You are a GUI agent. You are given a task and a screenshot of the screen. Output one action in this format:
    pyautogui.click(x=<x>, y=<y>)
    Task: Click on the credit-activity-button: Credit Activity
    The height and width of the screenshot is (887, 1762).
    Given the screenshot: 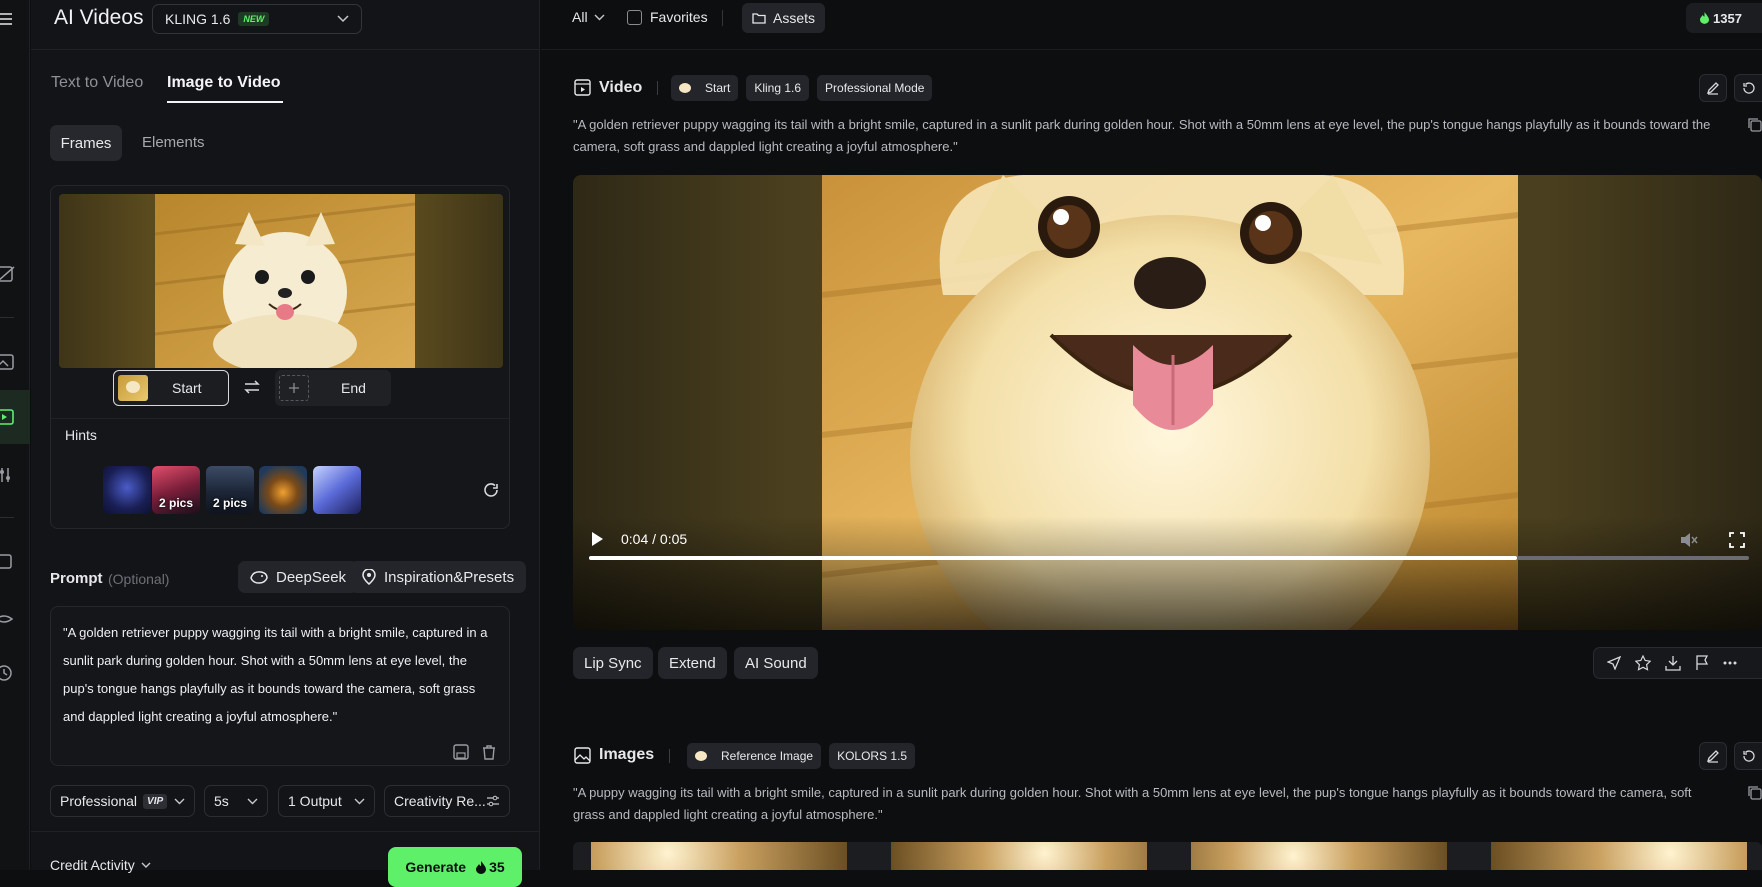 What is the action you would take?
    pyautogui.click(x=100, y=865)
    